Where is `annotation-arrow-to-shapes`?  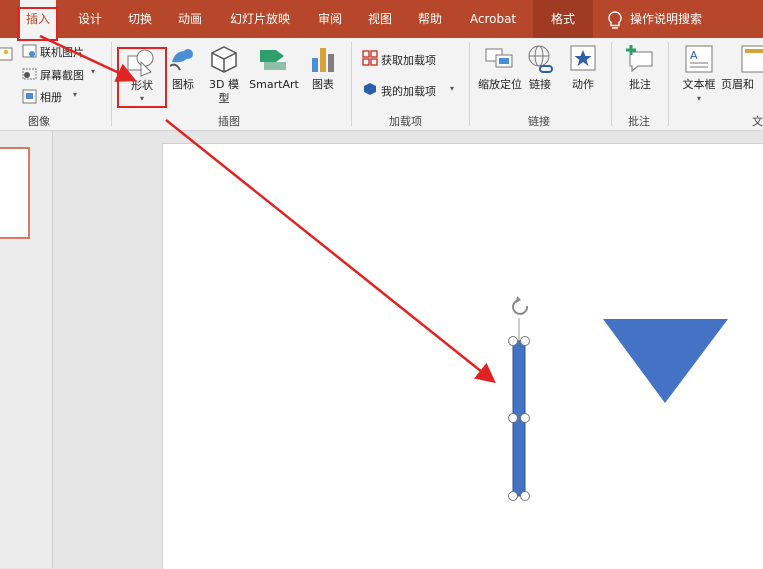
annotation-arrow-to-shapes is located at coordinates (88, 58).